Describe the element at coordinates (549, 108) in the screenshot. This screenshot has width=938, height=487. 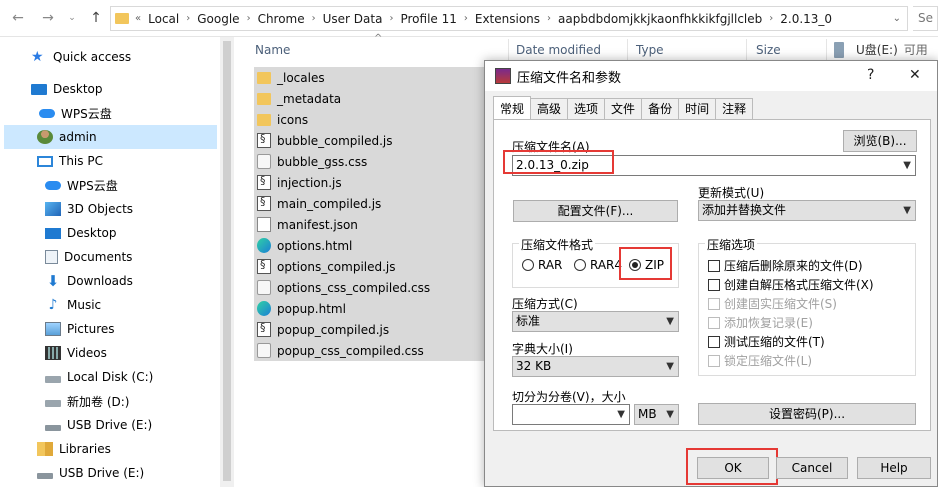
I see `tab-advanced: 高级` at that location.